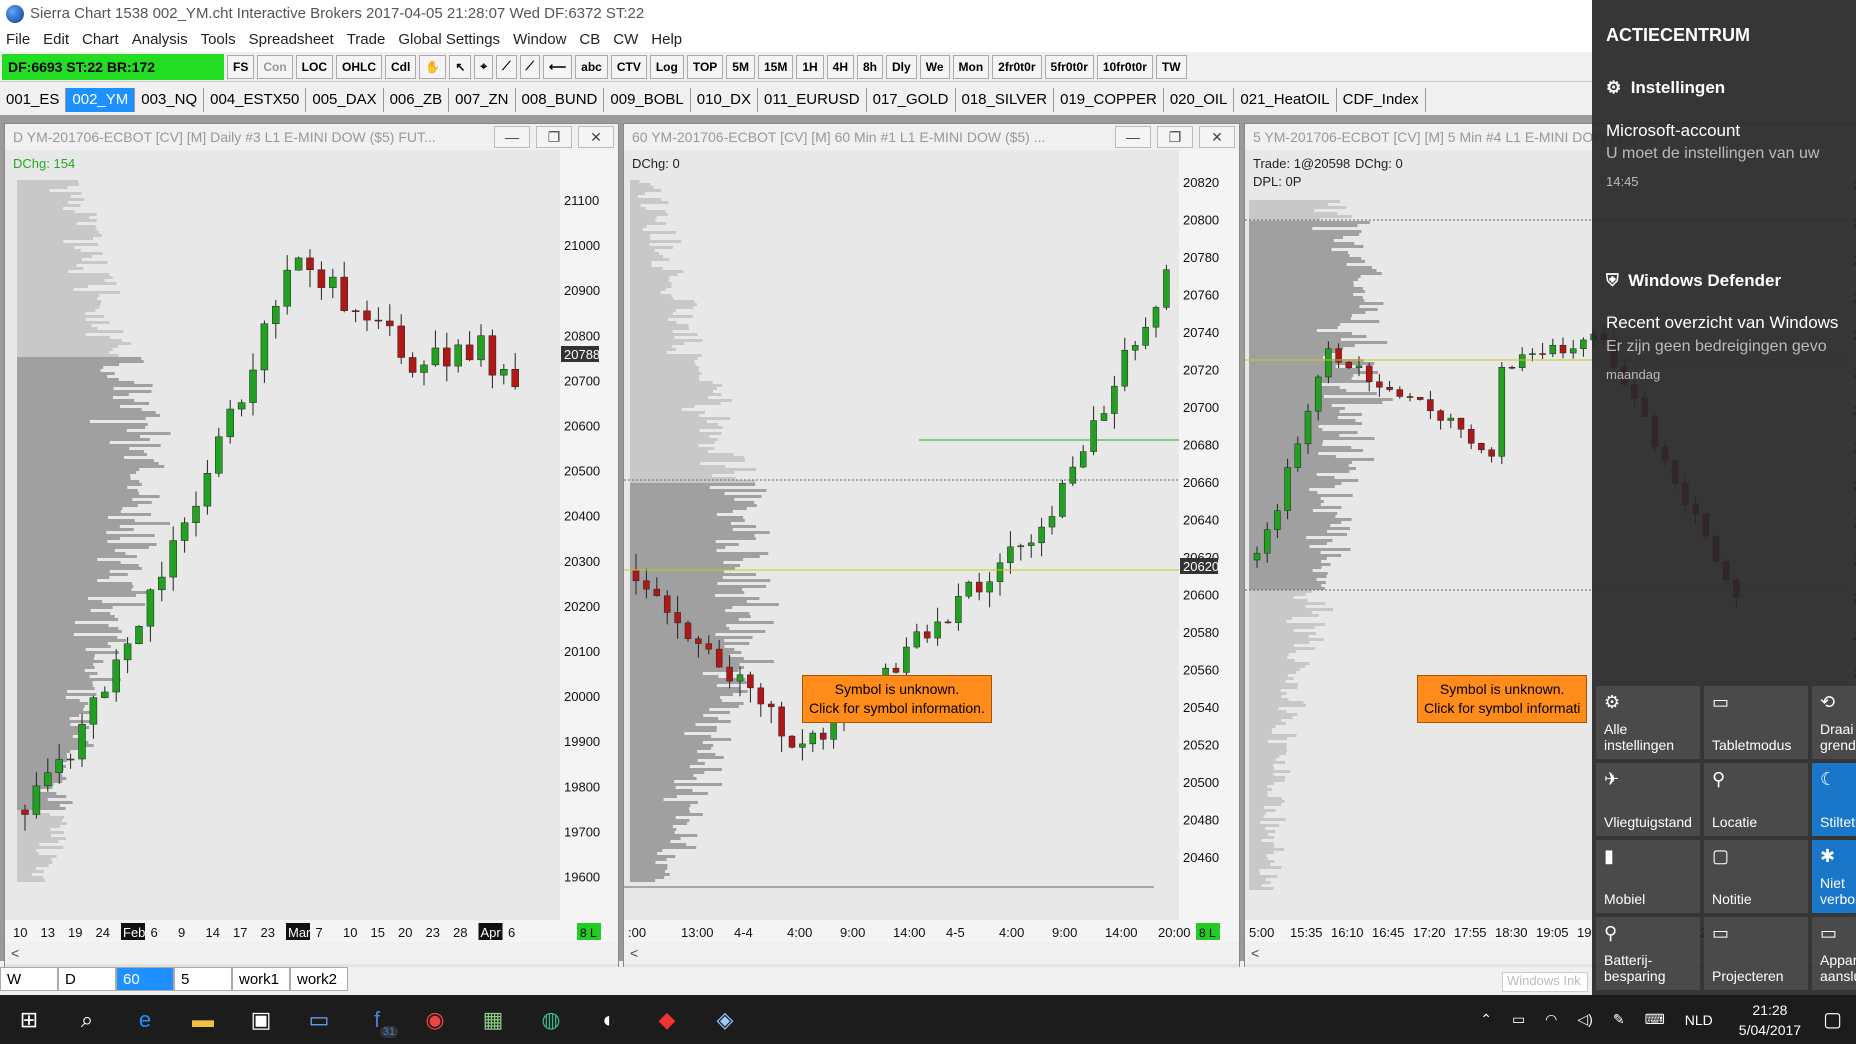 The width and height of the screenshot is (1856, 1044). Describe the element at coordinates (87, 979) in the screenshot. I see `chartbook-tab: D` at that location.